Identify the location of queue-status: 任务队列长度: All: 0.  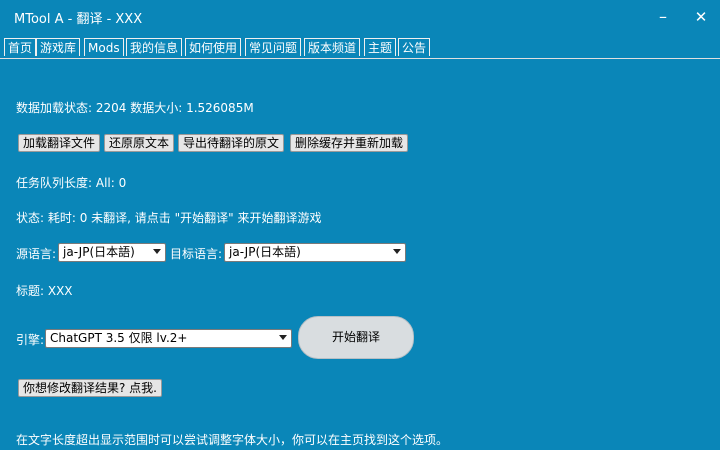
(71, 183).